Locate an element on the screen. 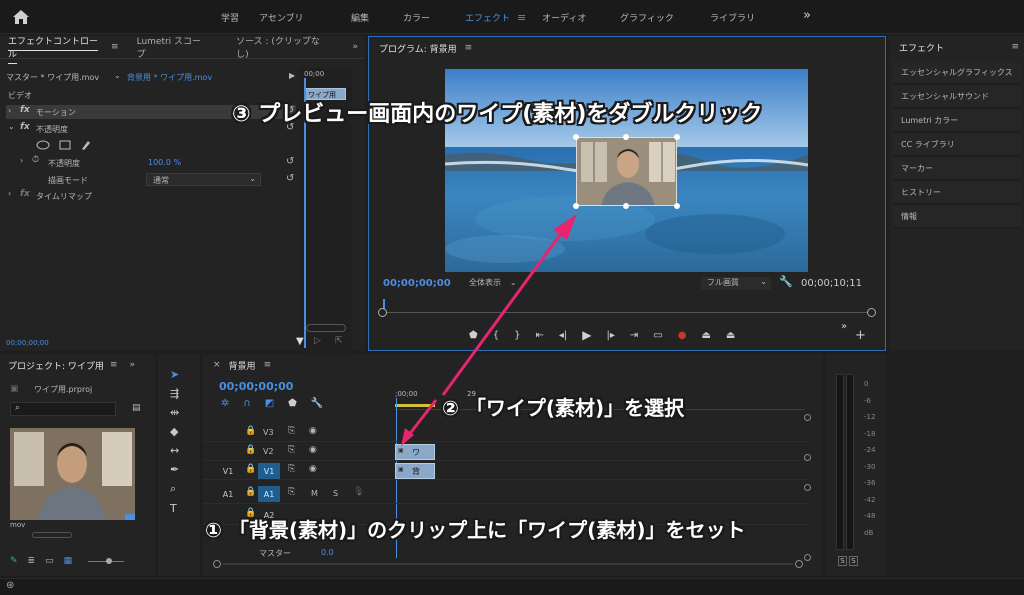 The height and width of the screenshot is (595, 1024). scrub-end-handle is located at coordinates (871, 312).